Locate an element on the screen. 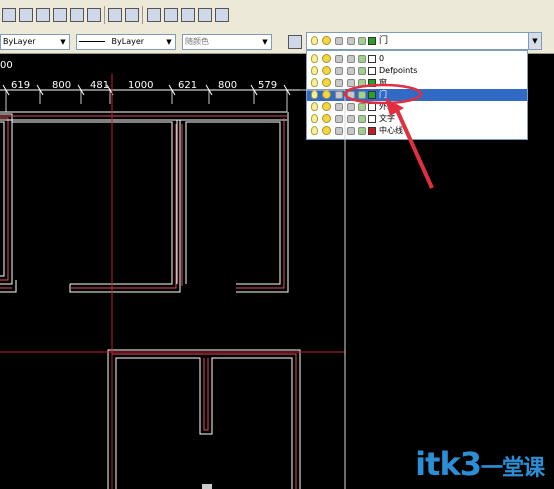 The height and width of the screenshot is (489, 554). bulb-icon is located at coordinates (314, 40).